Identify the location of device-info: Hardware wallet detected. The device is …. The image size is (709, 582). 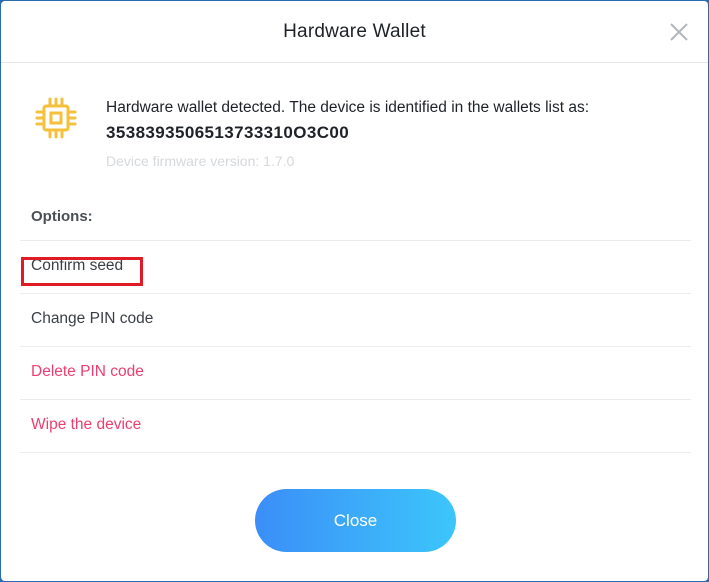
(361, 135).